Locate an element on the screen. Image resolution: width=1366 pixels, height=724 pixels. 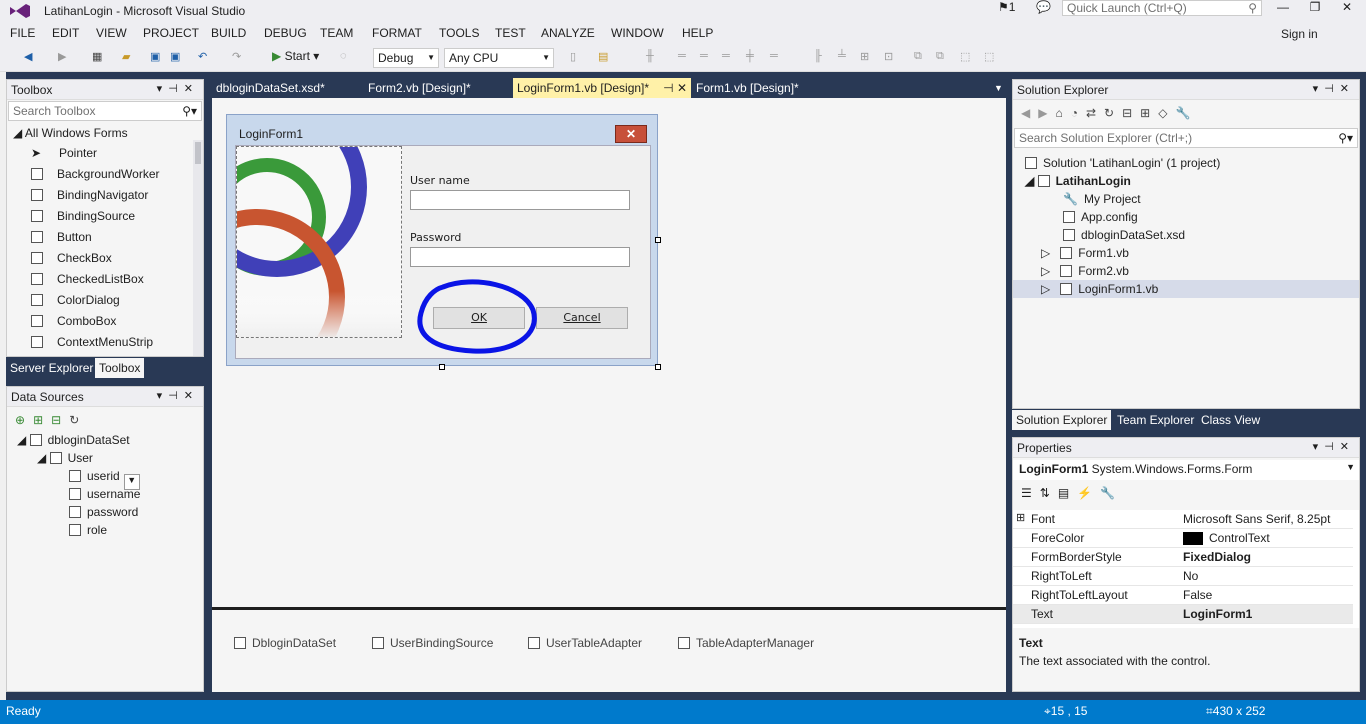
align-right-icon: ═ is located at coordinates (704, 58).